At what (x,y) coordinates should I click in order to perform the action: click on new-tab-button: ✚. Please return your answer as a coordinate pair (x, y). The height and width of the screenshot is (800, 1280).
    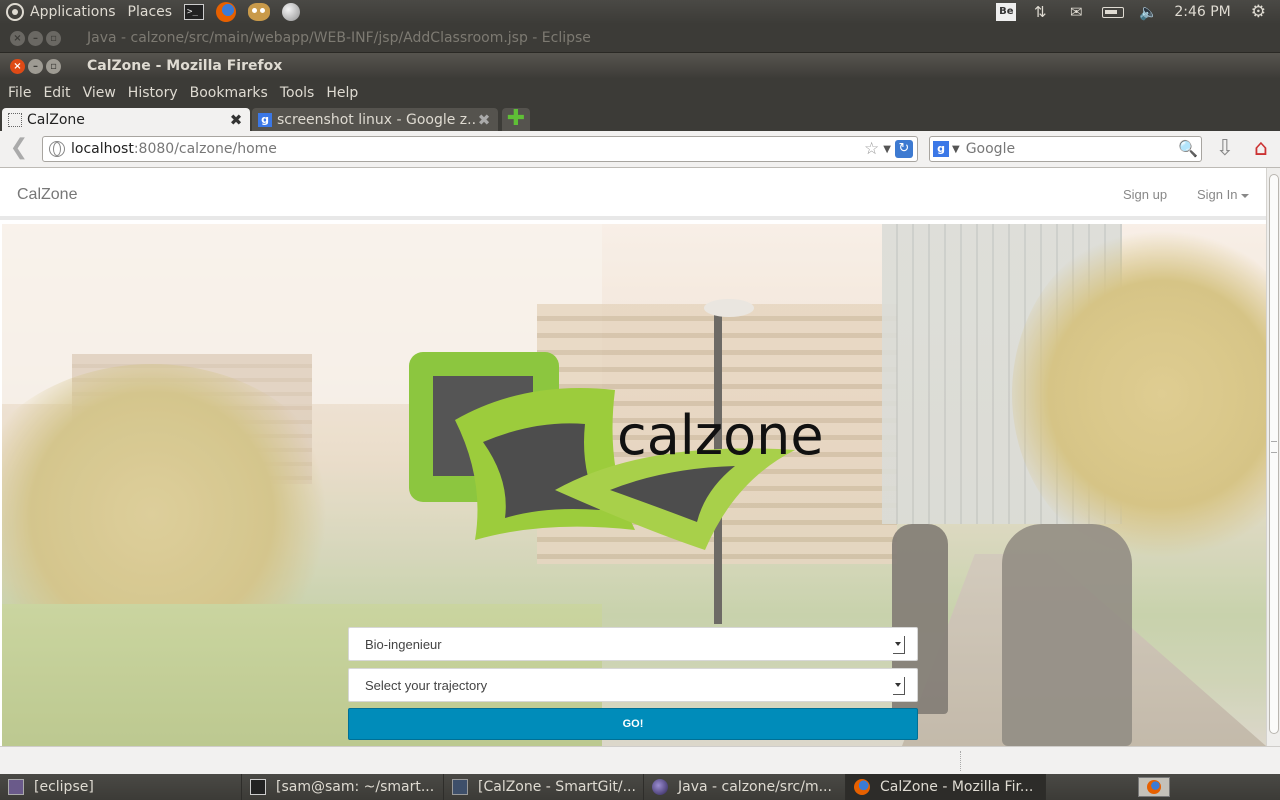
    Looking at the image, I should click on (516, 119).